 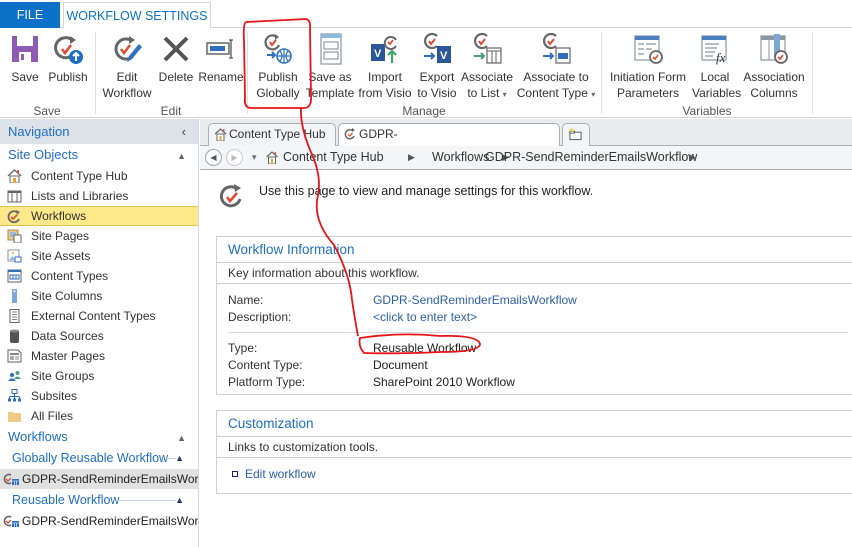 I want to click on collapse-pane-icon: ‹, so click(x=184, y=131).